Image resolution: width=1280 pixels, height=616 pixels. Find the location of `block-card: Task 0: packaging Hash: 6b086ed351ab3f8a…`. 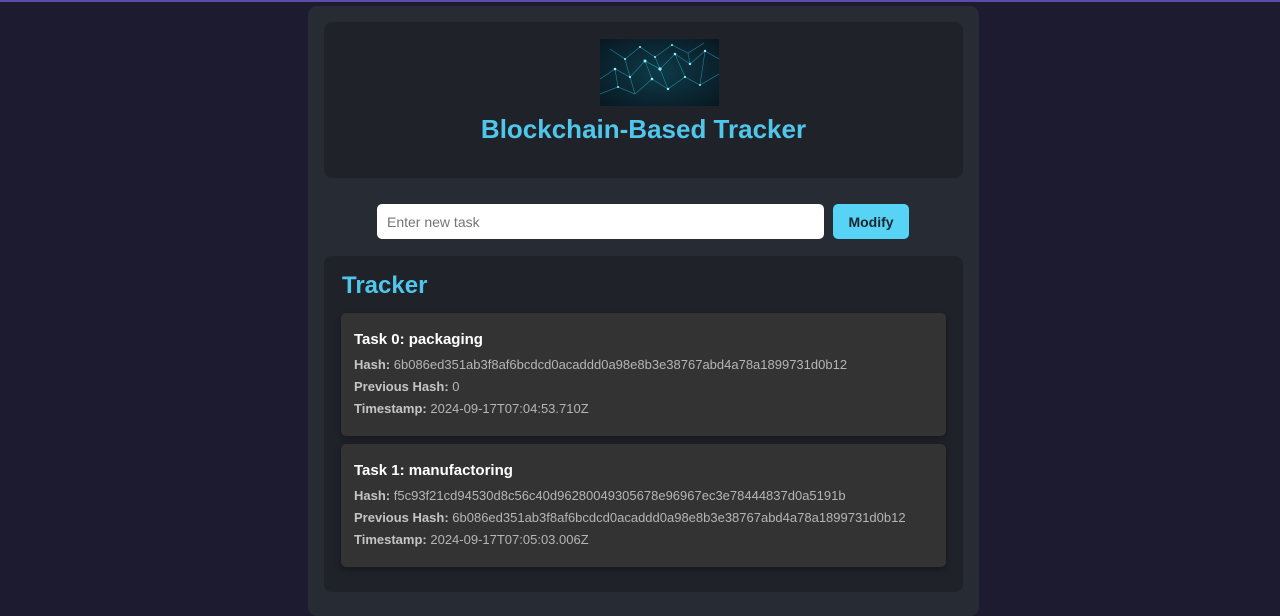

block-card: Task 0: packaging Hash: 6b086ed351ab3f8a… is located at coordinates (643, 374).